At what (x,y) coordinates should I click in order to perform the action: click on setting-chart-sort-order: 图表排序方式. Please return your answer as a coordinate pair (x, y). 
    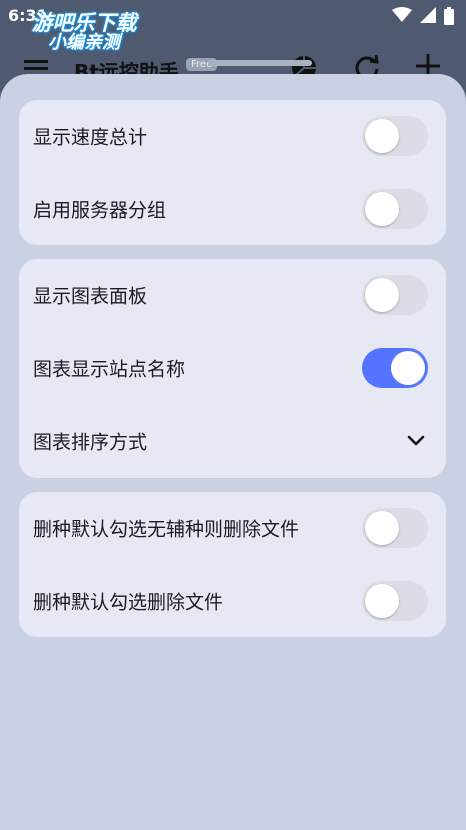
    Looking at the image, I should click on (232, 441).